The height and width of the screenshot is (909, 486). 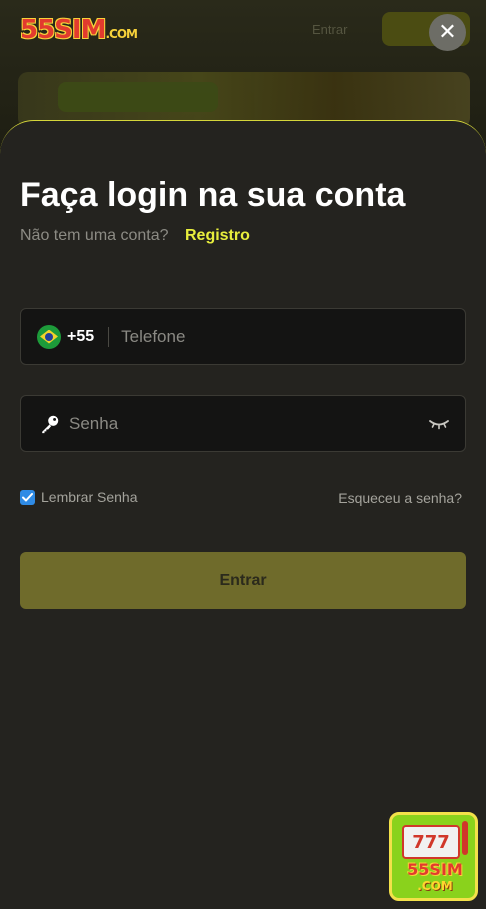 I want to click on country-code: +55, so click(x=80, y=337).